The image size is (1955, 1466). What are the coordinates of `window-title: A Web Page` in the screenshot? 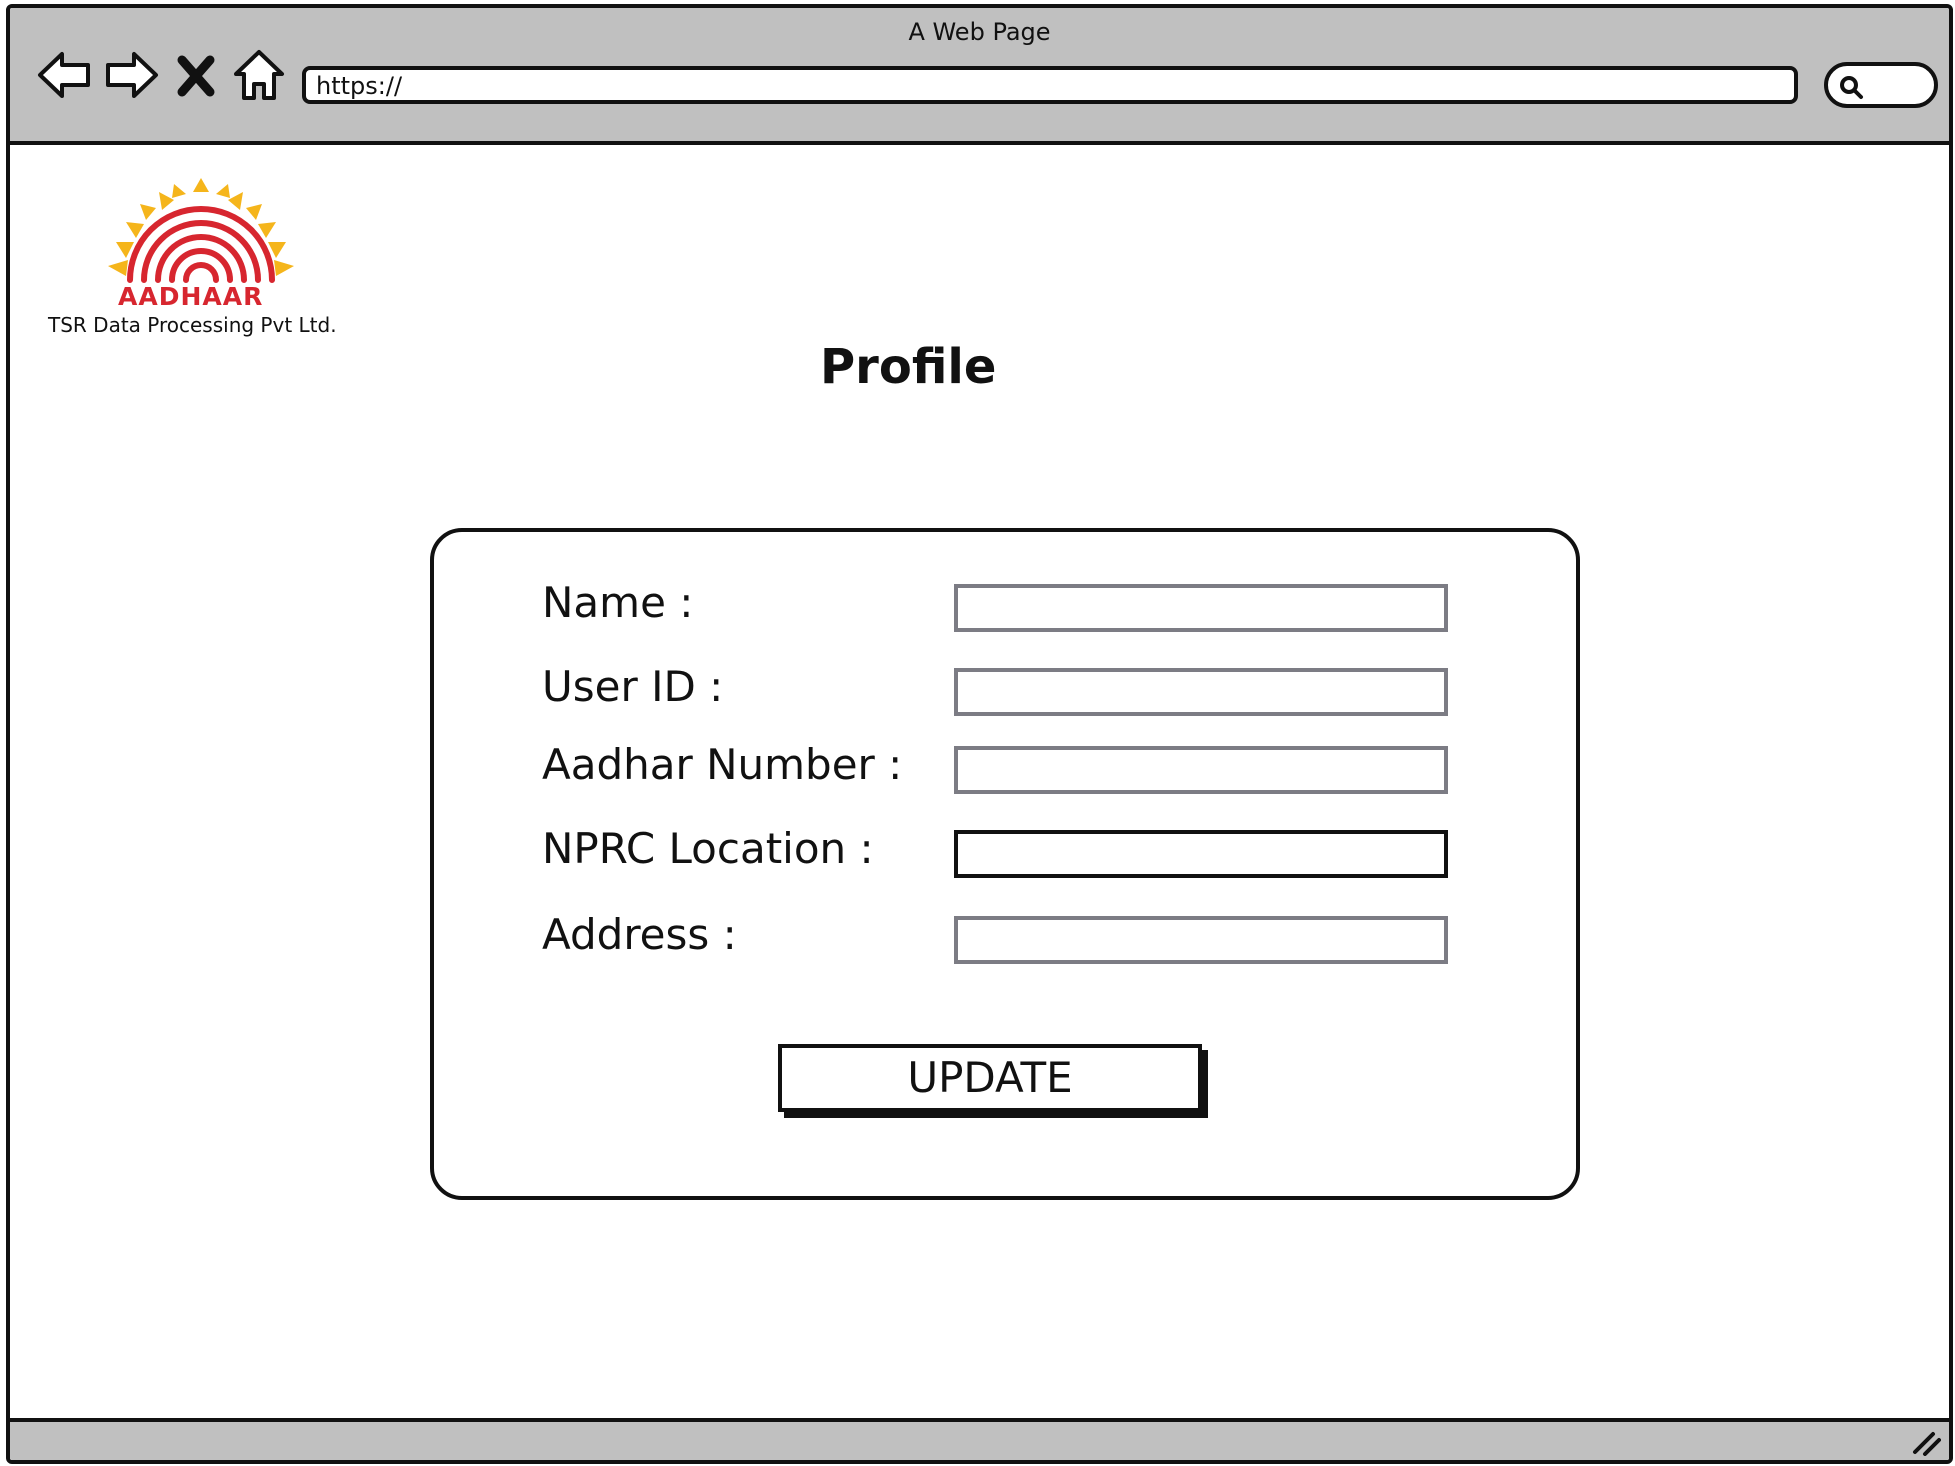 It's located at (979, 32).